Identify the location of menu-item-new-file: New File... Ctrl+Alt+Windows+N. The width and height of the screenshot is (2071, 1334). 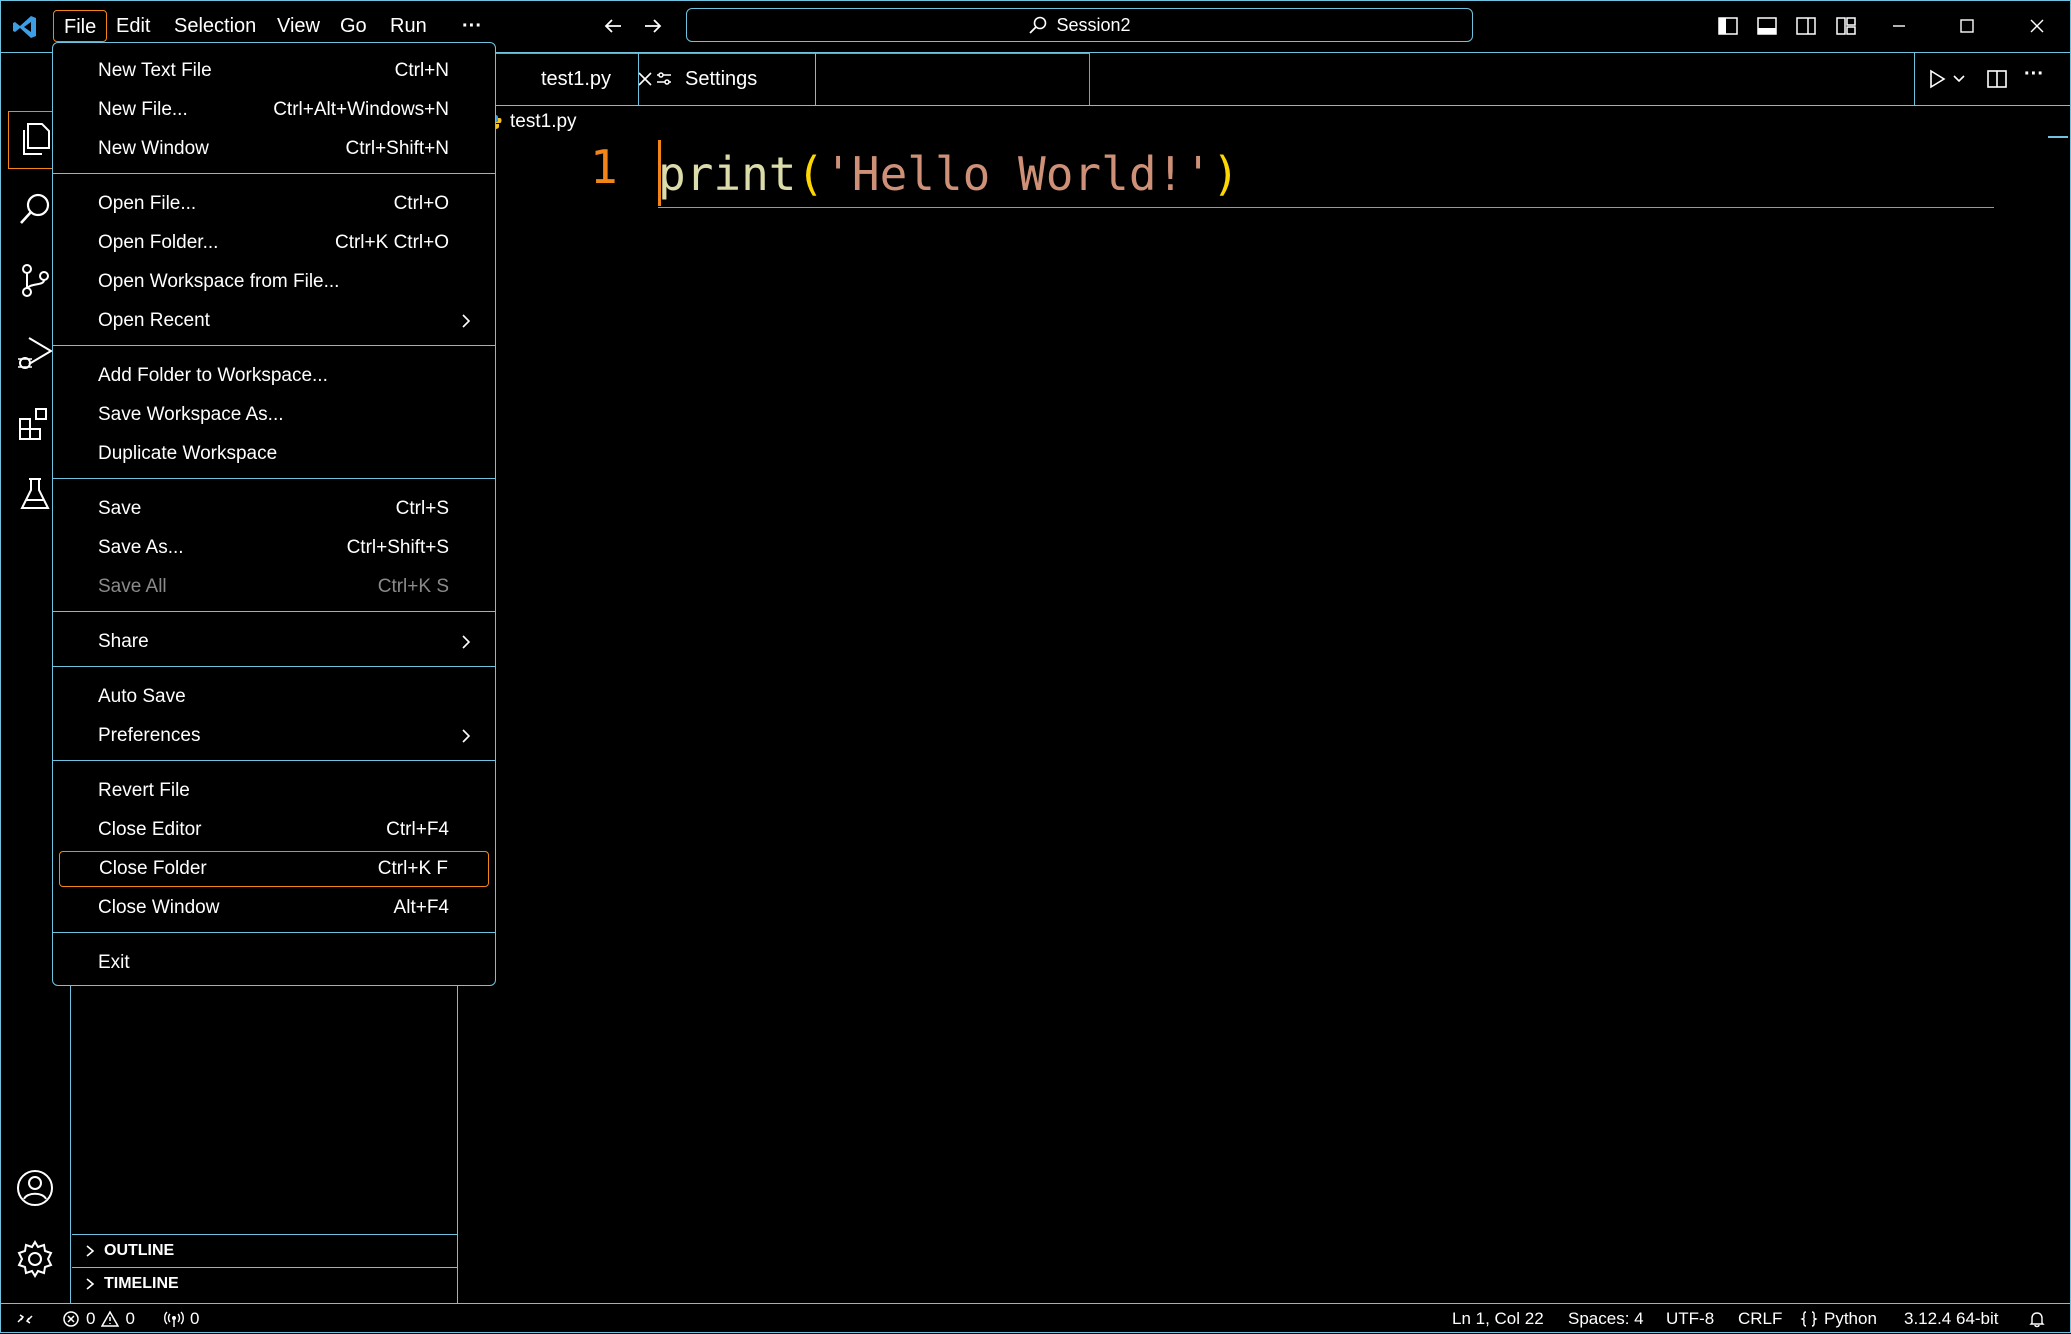
(274, 110).